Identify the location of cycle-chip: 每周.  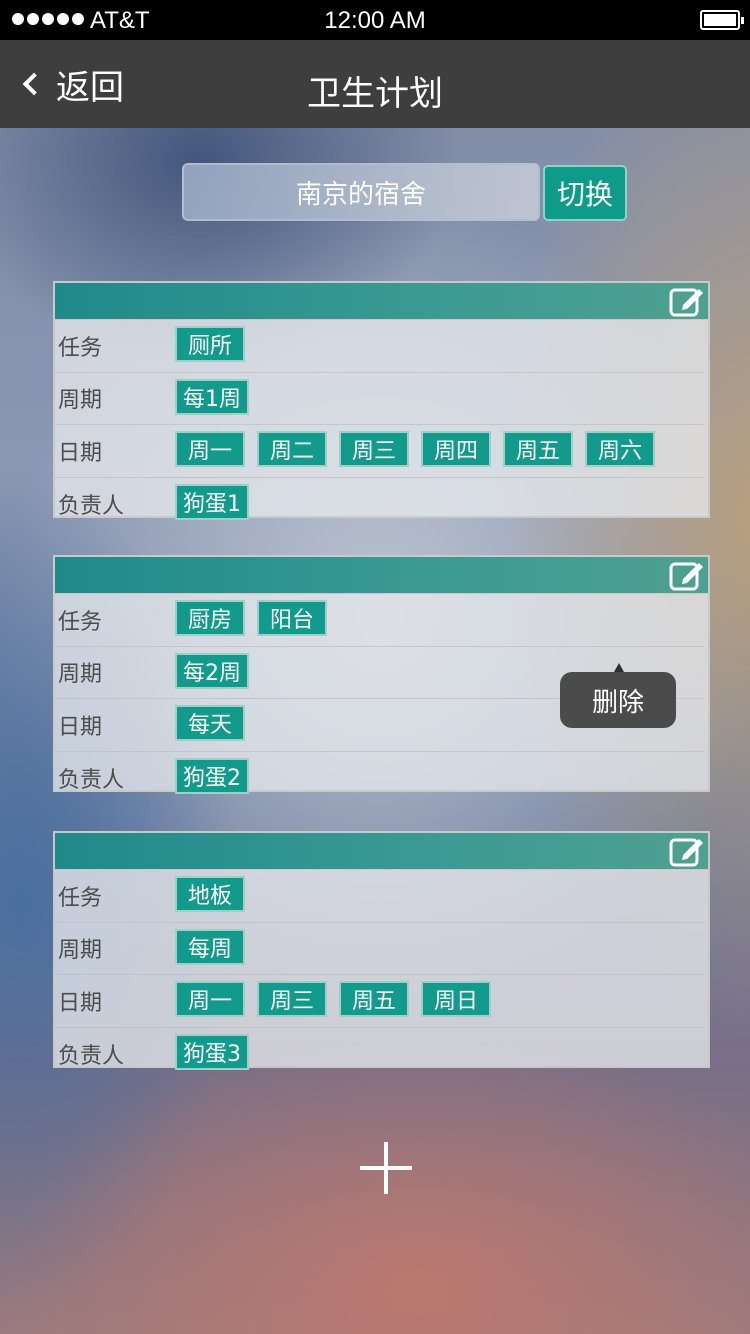
(210, 946).